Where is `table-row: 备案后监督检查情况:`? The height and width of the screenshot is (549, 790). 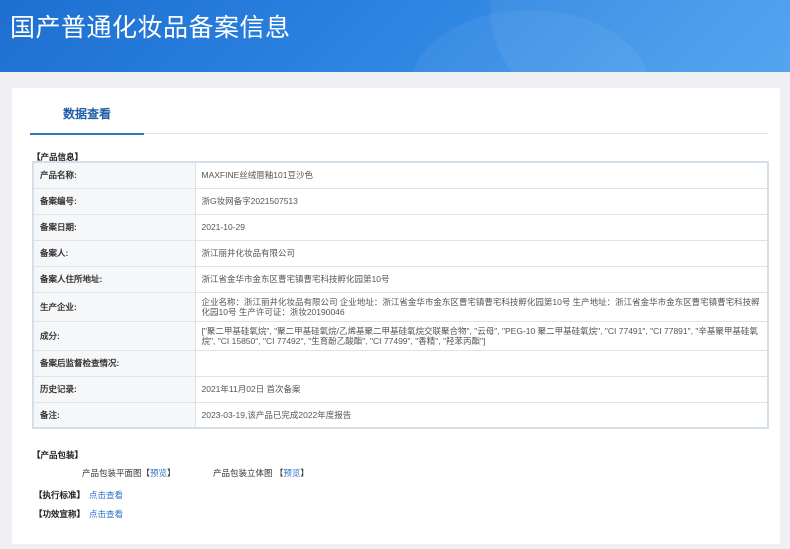
table-row: 备案后监督检查情况: is located at coordinates (400, 363).